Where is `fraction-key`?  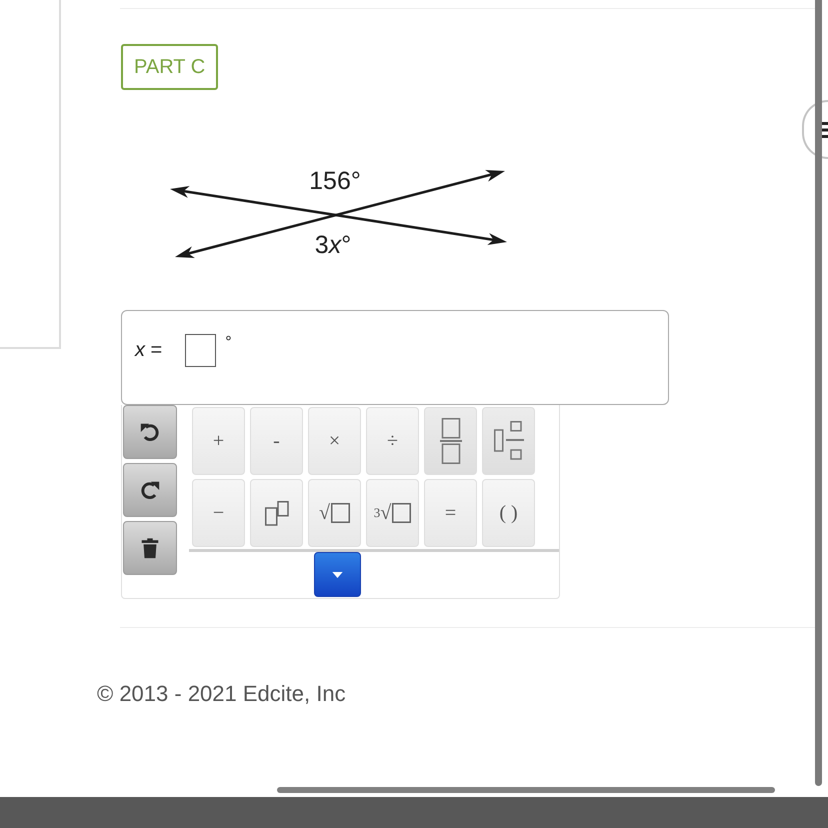 fraction-key is located at coordinates (450, 441).